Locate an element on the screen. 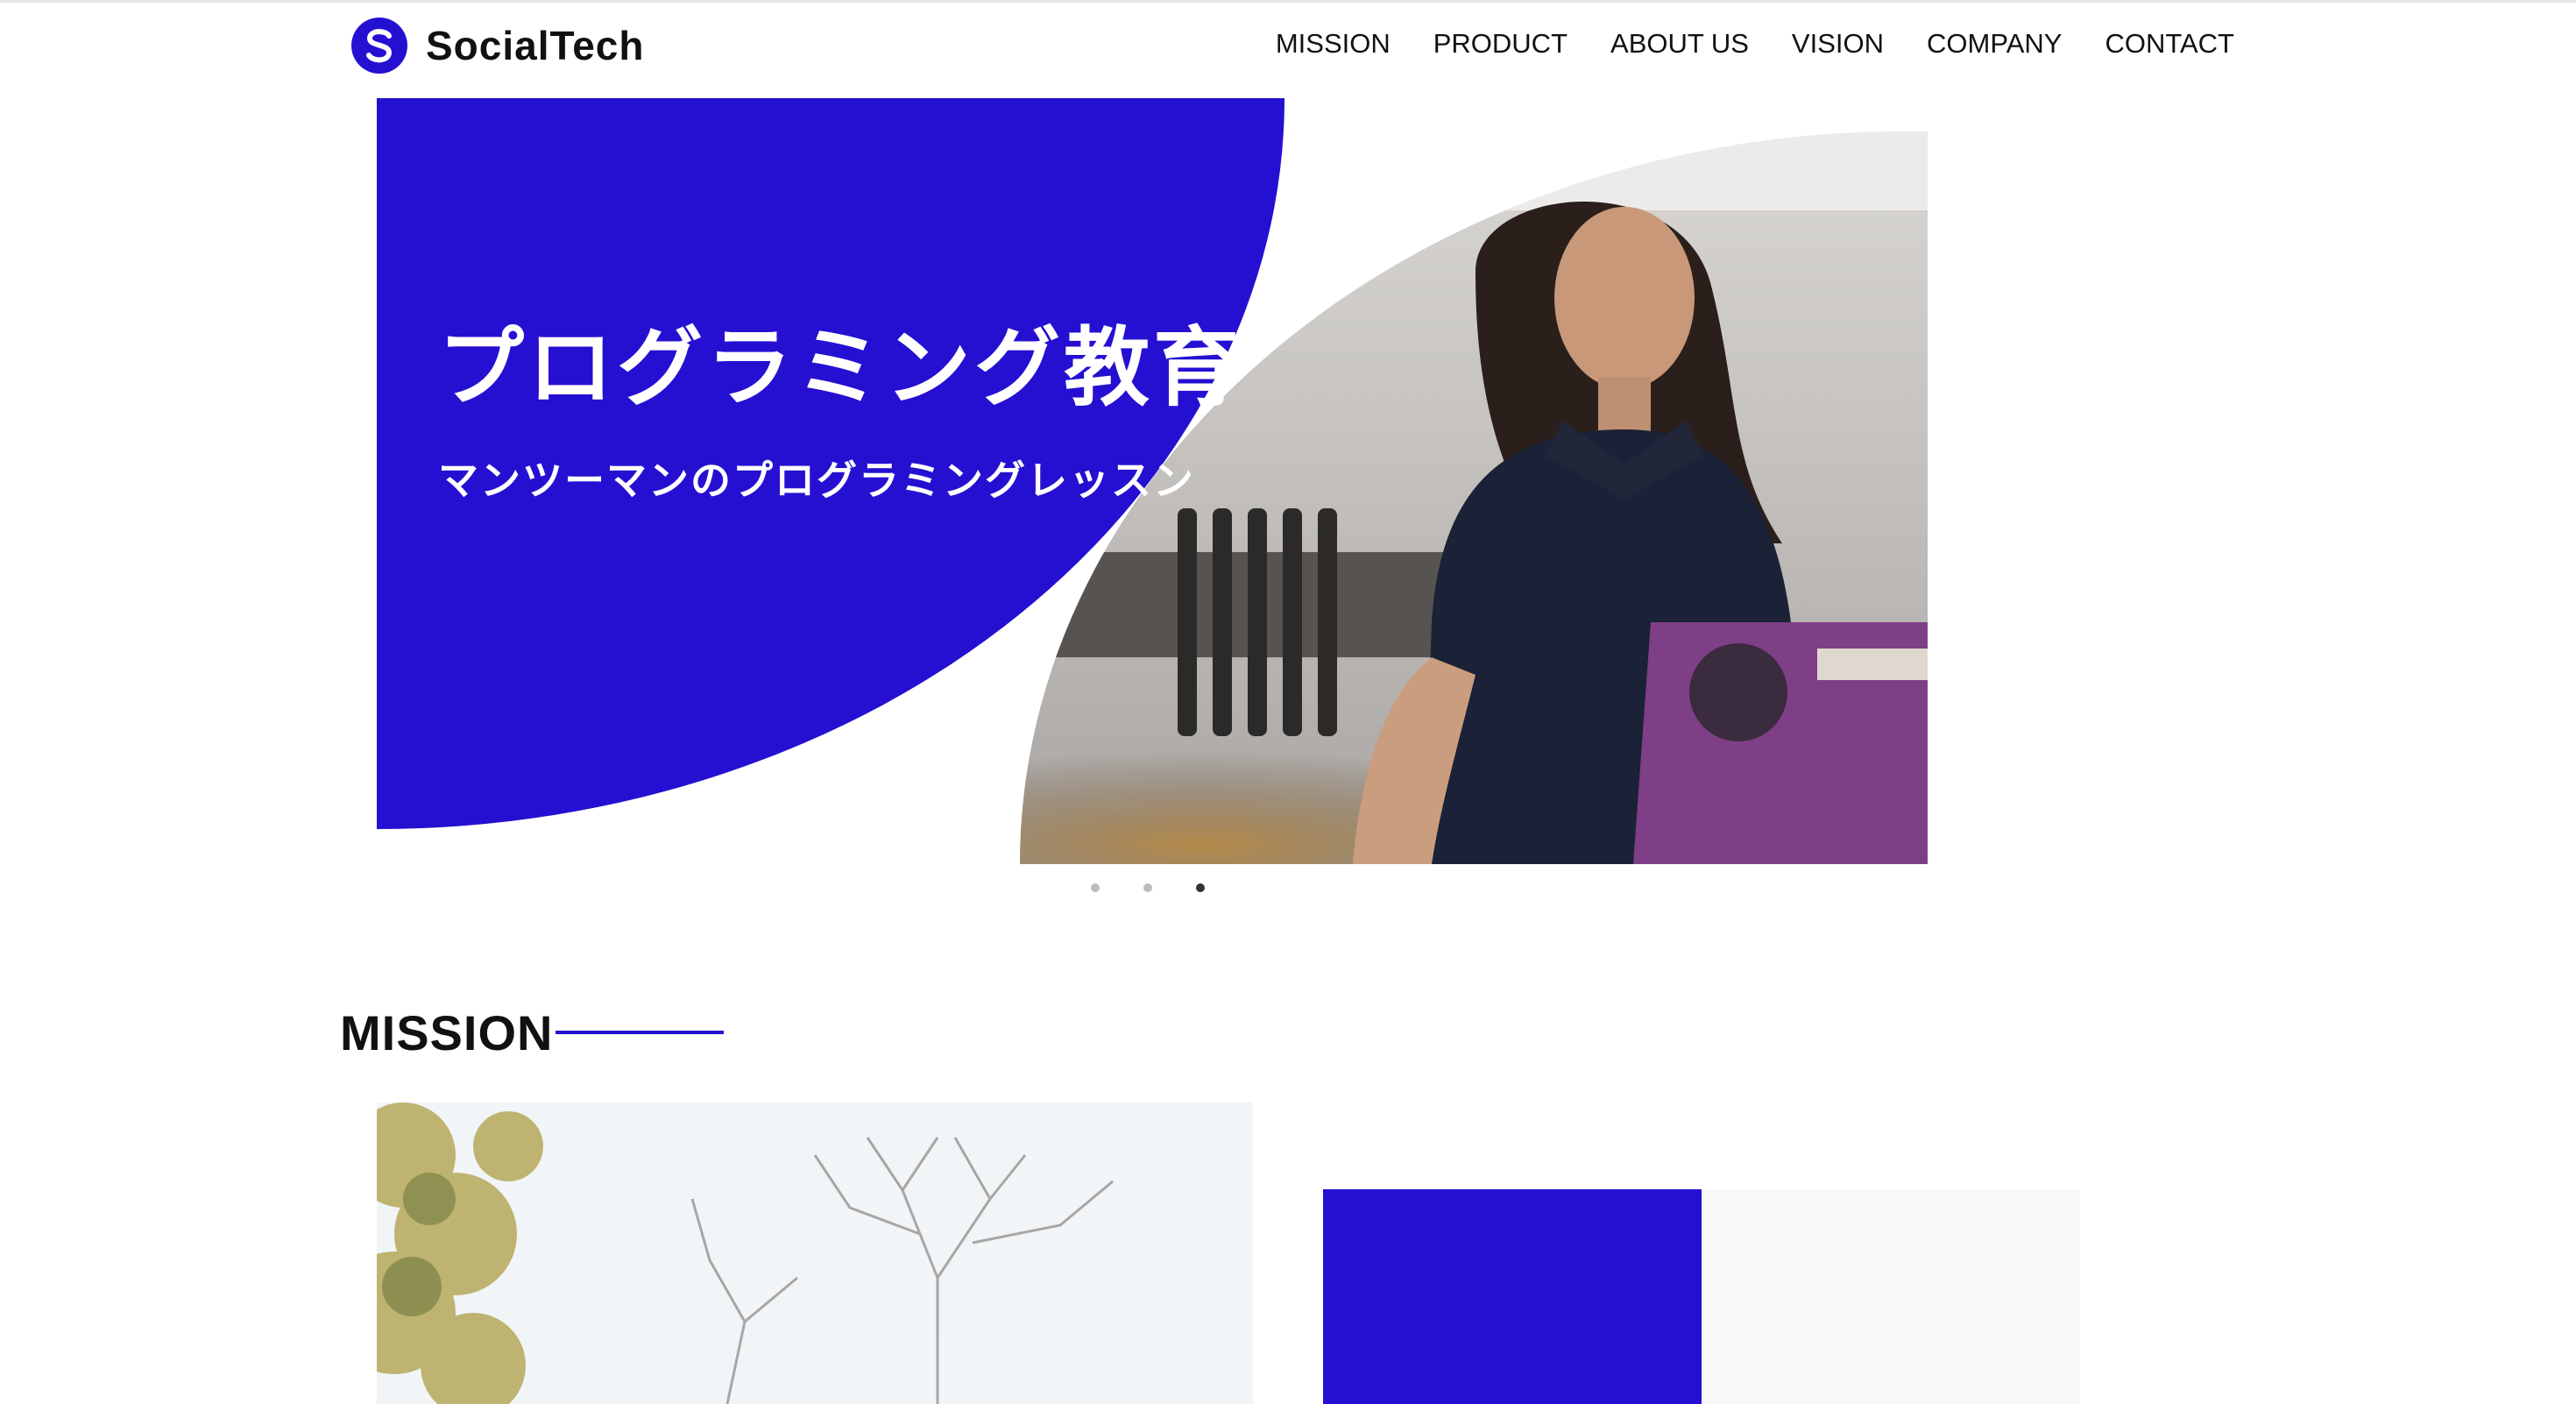 The width and height of the screenshot is (2576, 1404). hero-title: プログラミング教育 is located at coordinates (840, 367).